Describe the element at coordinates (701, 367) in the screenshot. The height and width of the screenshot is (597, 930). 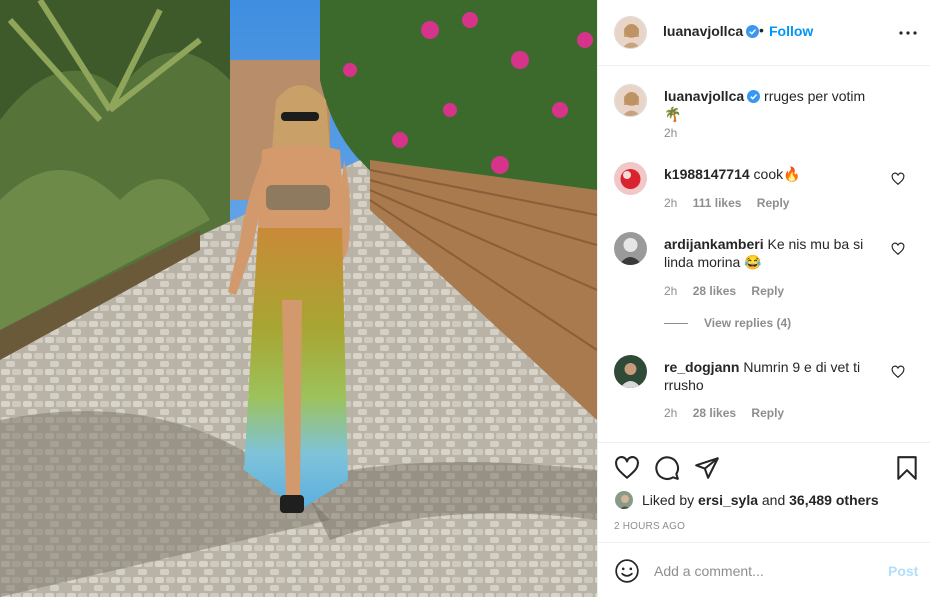
I see `comment-username: re_dogjann` at that location.